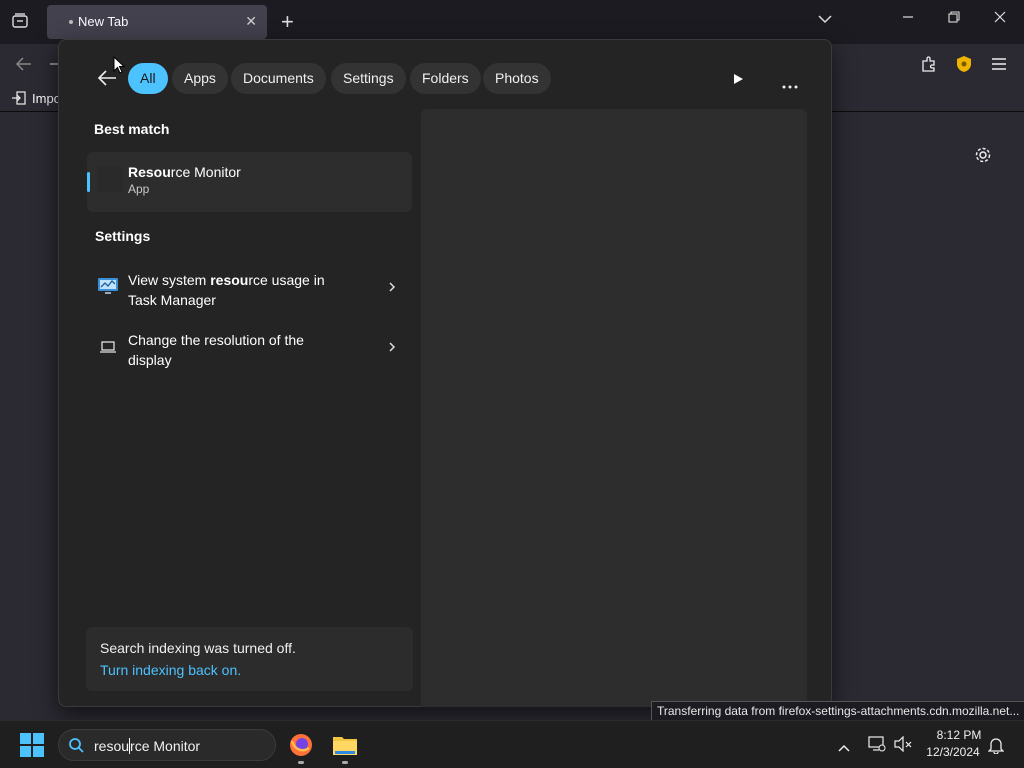 This screenshot has height=768, width=1024. What do you see at coordinates (24, 66) in the screenshot?
I see `back-icon` at bounding box center [24, 66].